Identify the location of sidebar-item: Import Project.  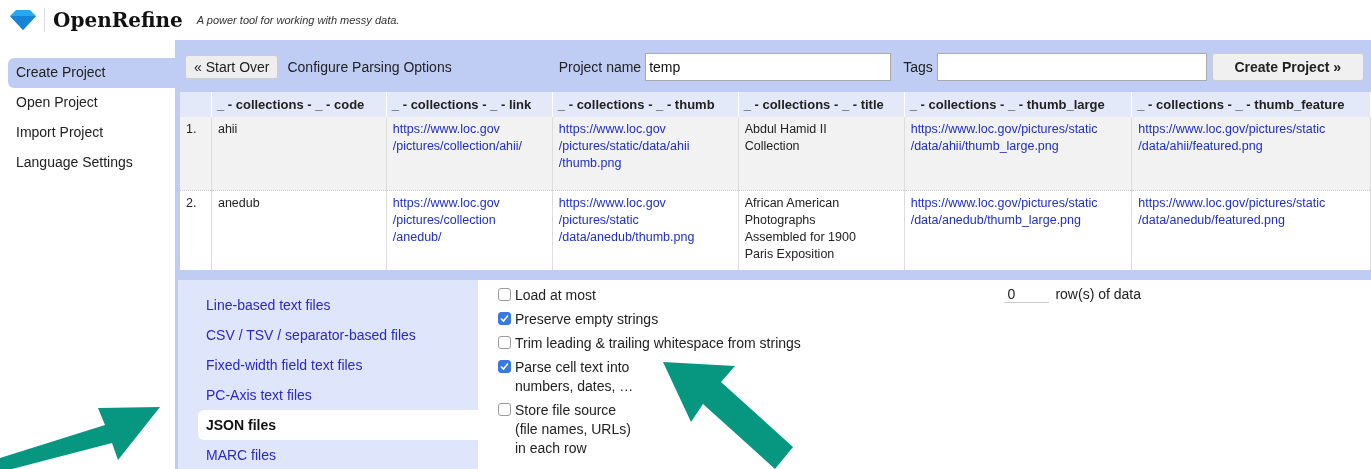
(91, 133).